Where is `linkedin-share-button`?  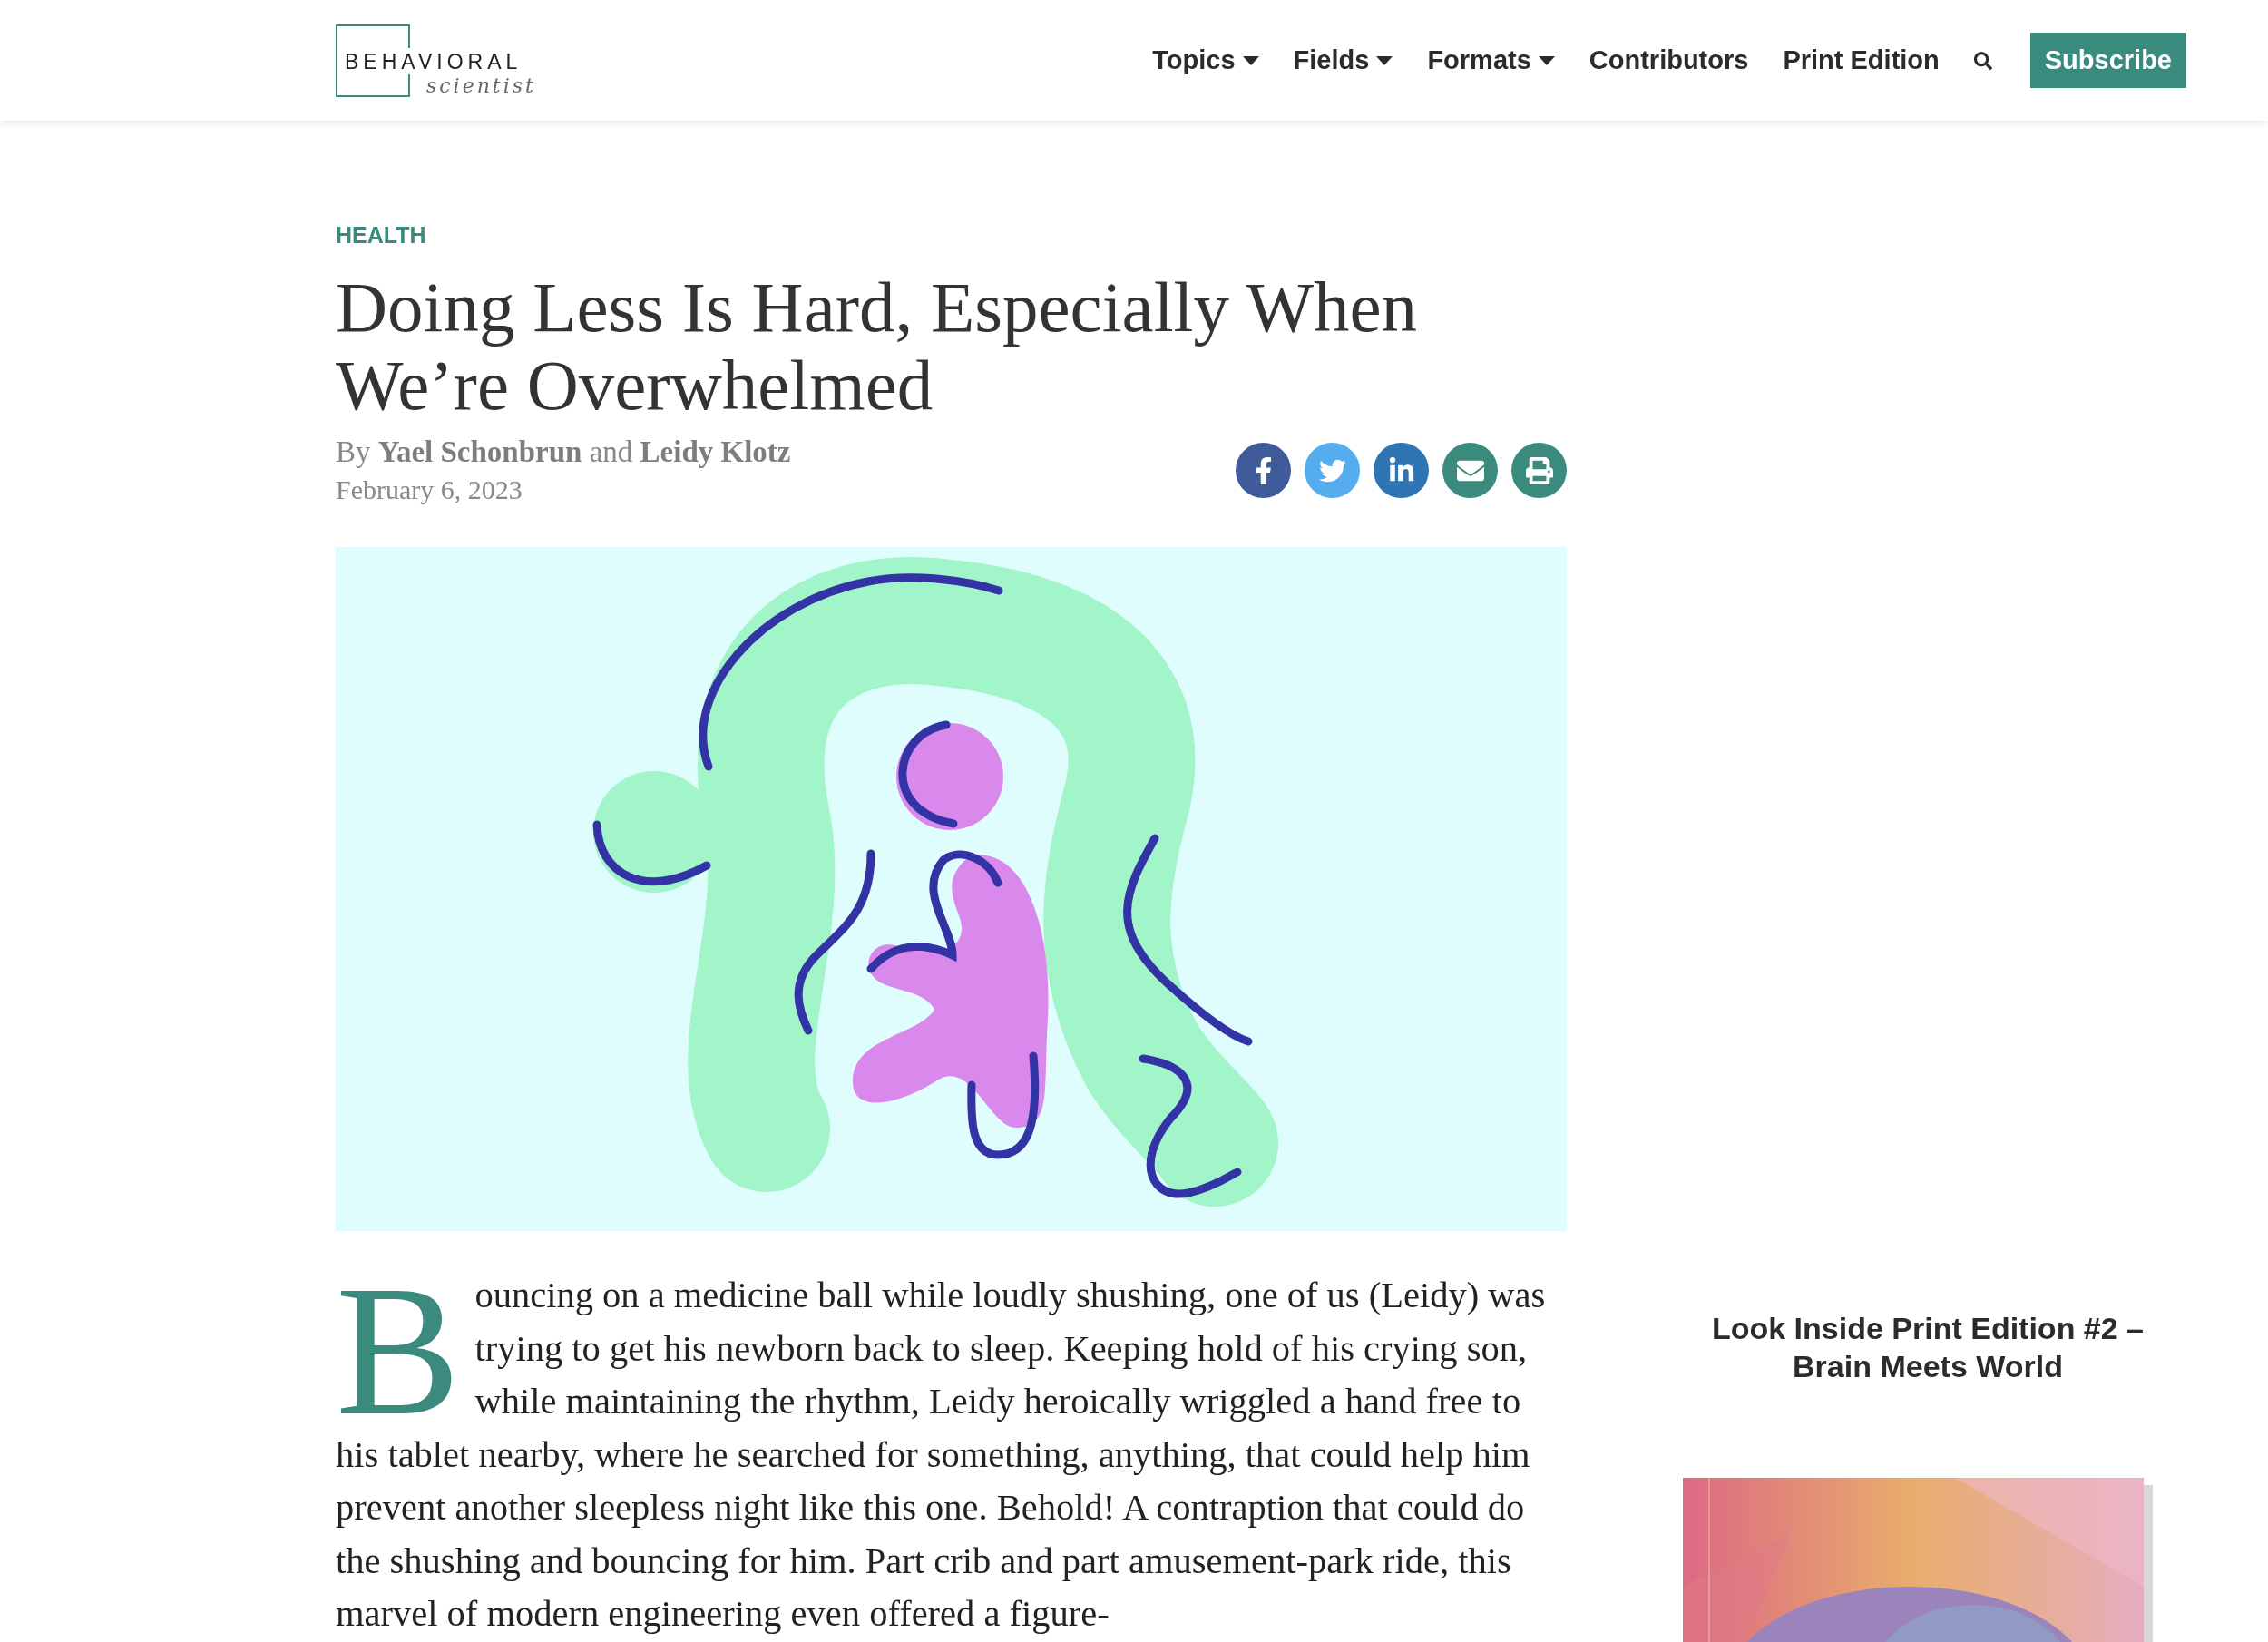
linkedin-share-button is located at coordinates (1401, 471).